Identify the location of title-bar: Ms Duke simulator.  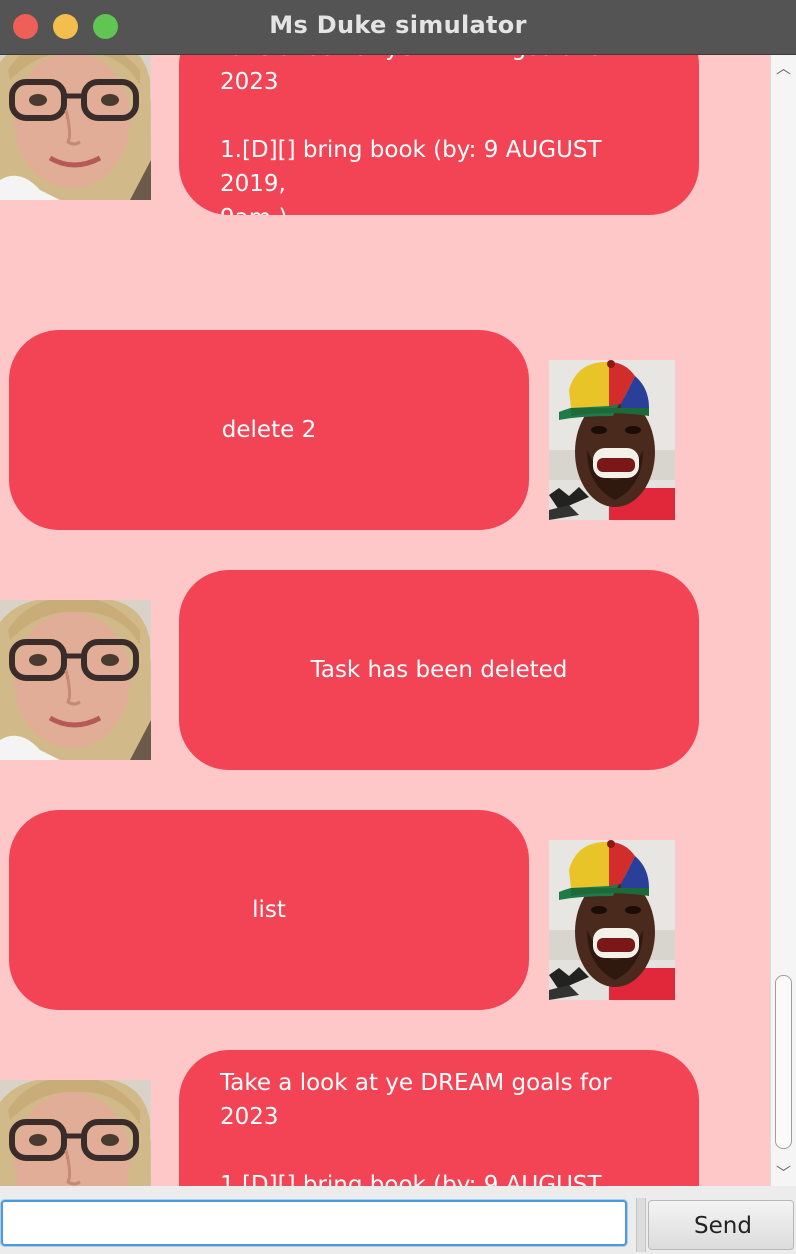
(398, 27).